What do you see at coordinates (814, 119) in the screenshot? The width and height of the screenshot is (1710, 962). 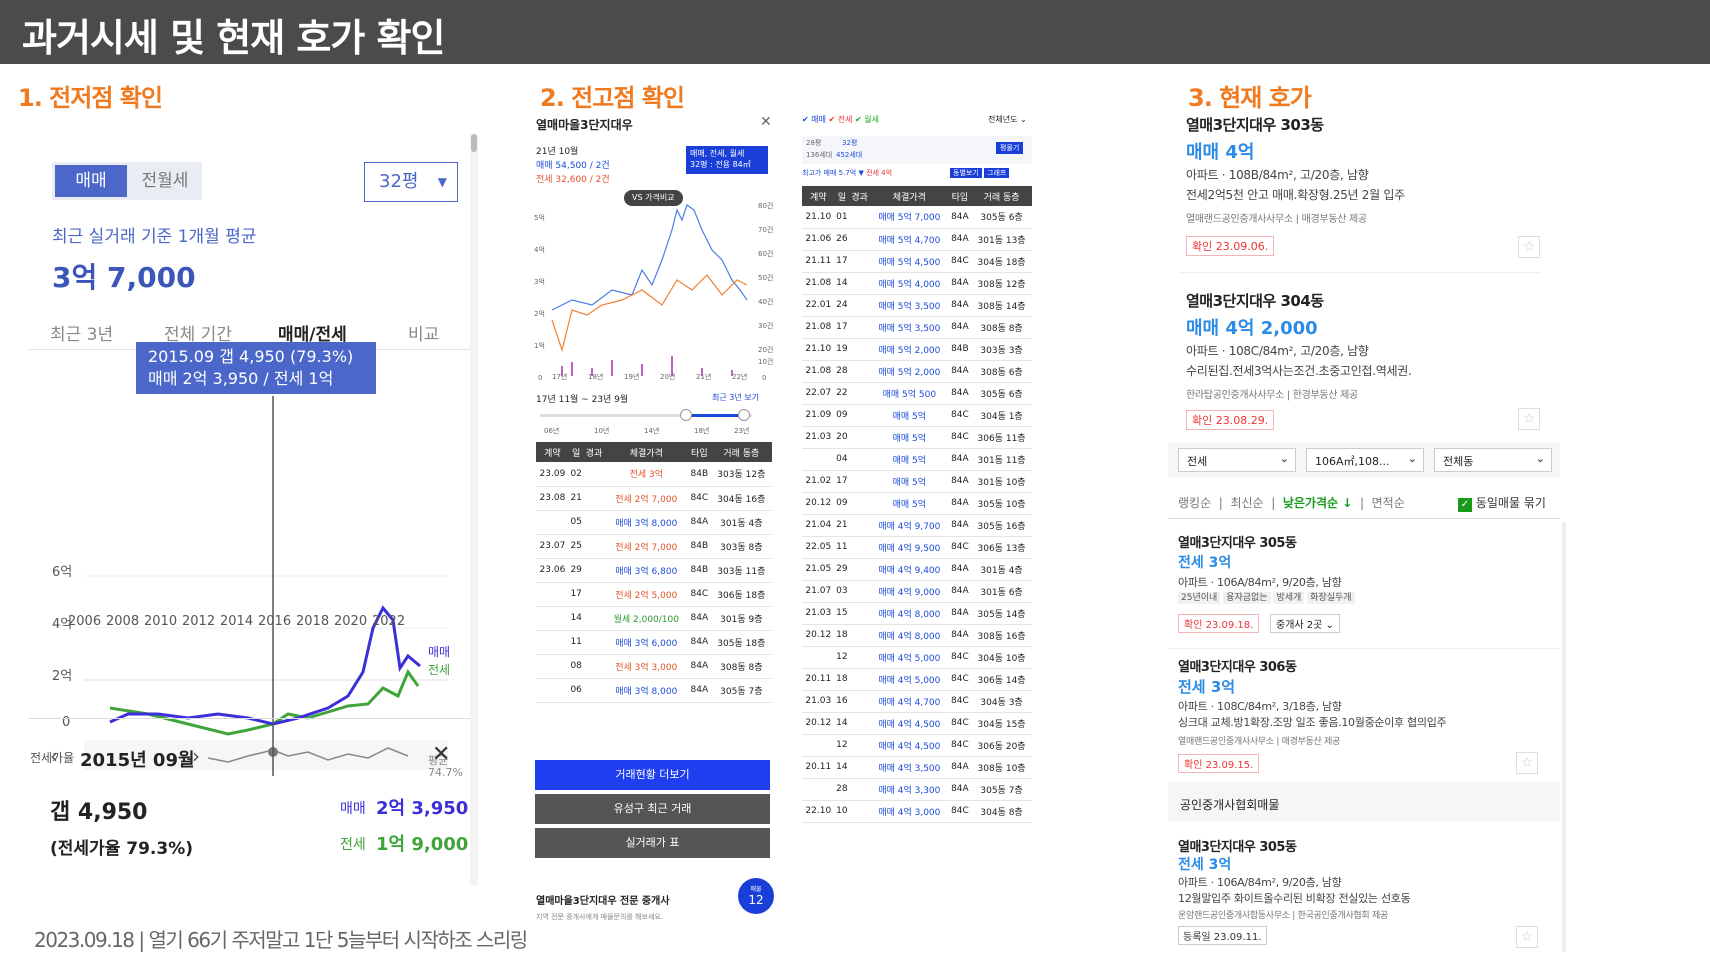 I see `filter-sale: ✔ 매매` at bounding box center [814, 119].